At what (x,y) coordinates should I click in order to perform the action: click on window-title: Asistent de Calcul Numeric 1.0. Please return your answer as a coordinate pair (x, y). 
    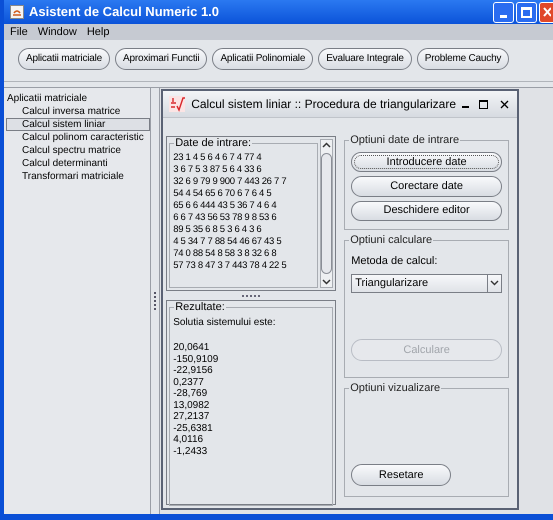
    Looking at the image, I should click on (124, 12).